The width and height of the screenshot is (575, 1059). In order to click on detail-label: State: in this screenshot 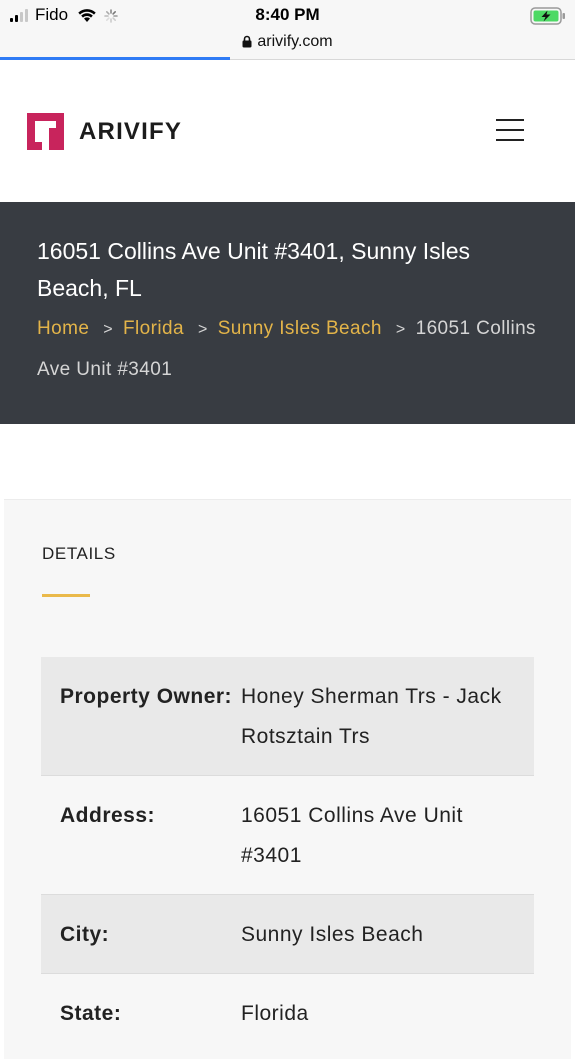, I will do `click(91, 1013)`.